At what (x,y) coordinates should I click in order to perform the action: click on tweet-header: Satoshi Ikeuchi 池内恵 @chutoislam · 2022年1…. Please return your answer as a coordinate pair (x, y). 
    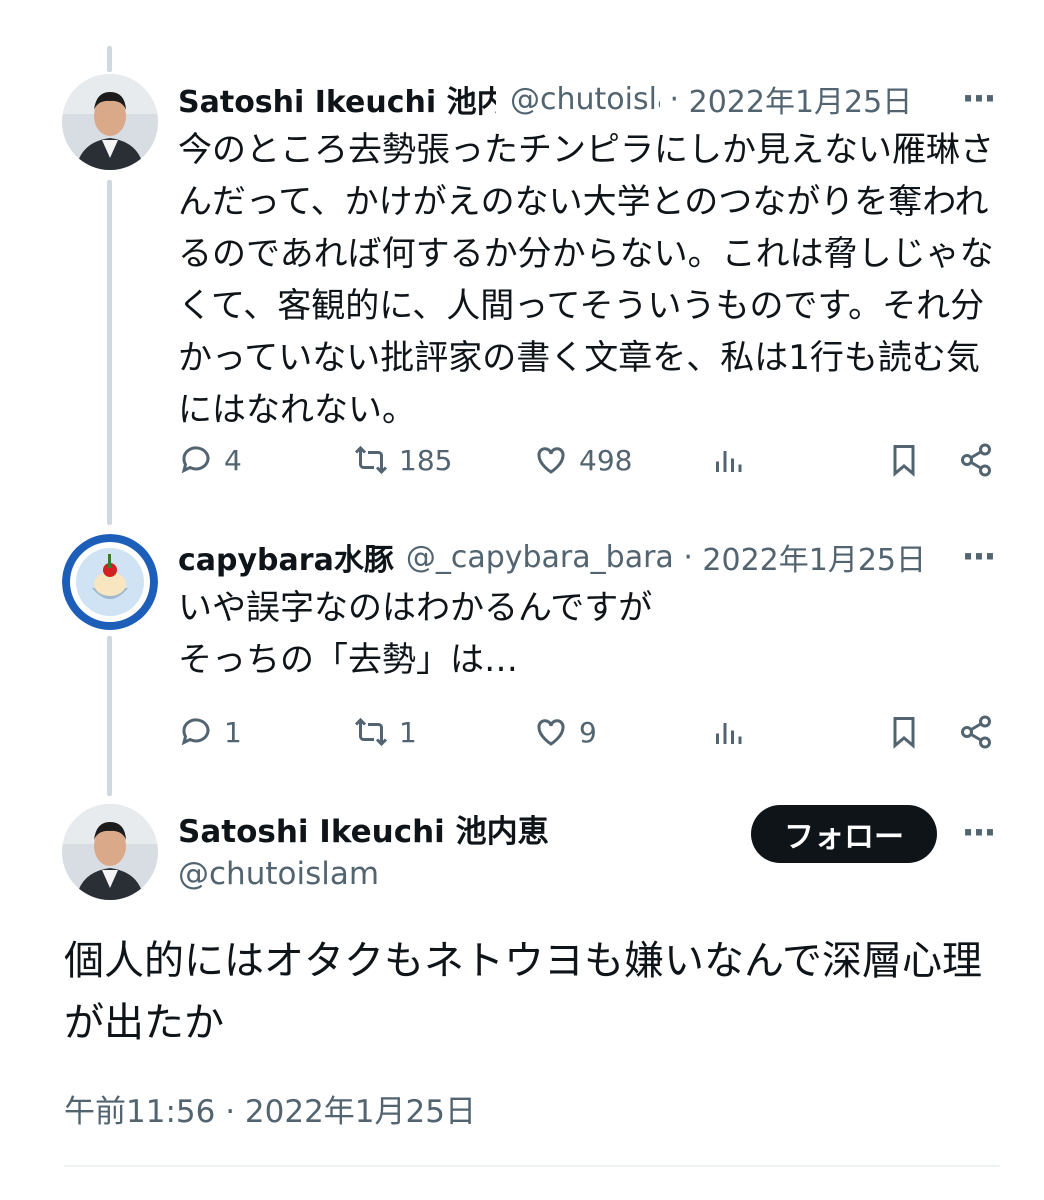
    Looking at the image, I should click on (563, 99).